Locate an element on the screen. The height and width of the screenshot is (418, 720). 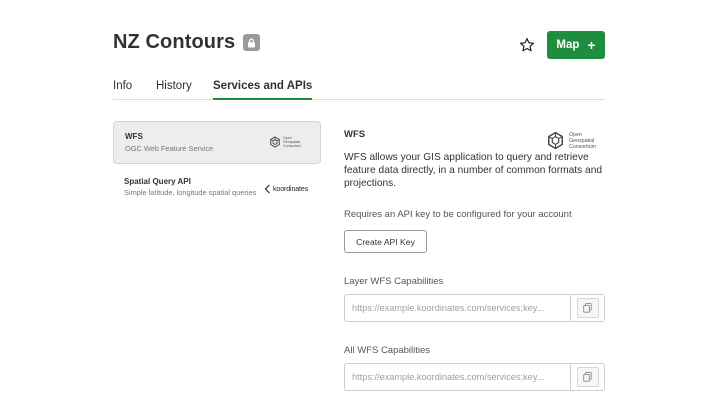
create-api-key-button: Create API Key is located at coordinates (385, 241).